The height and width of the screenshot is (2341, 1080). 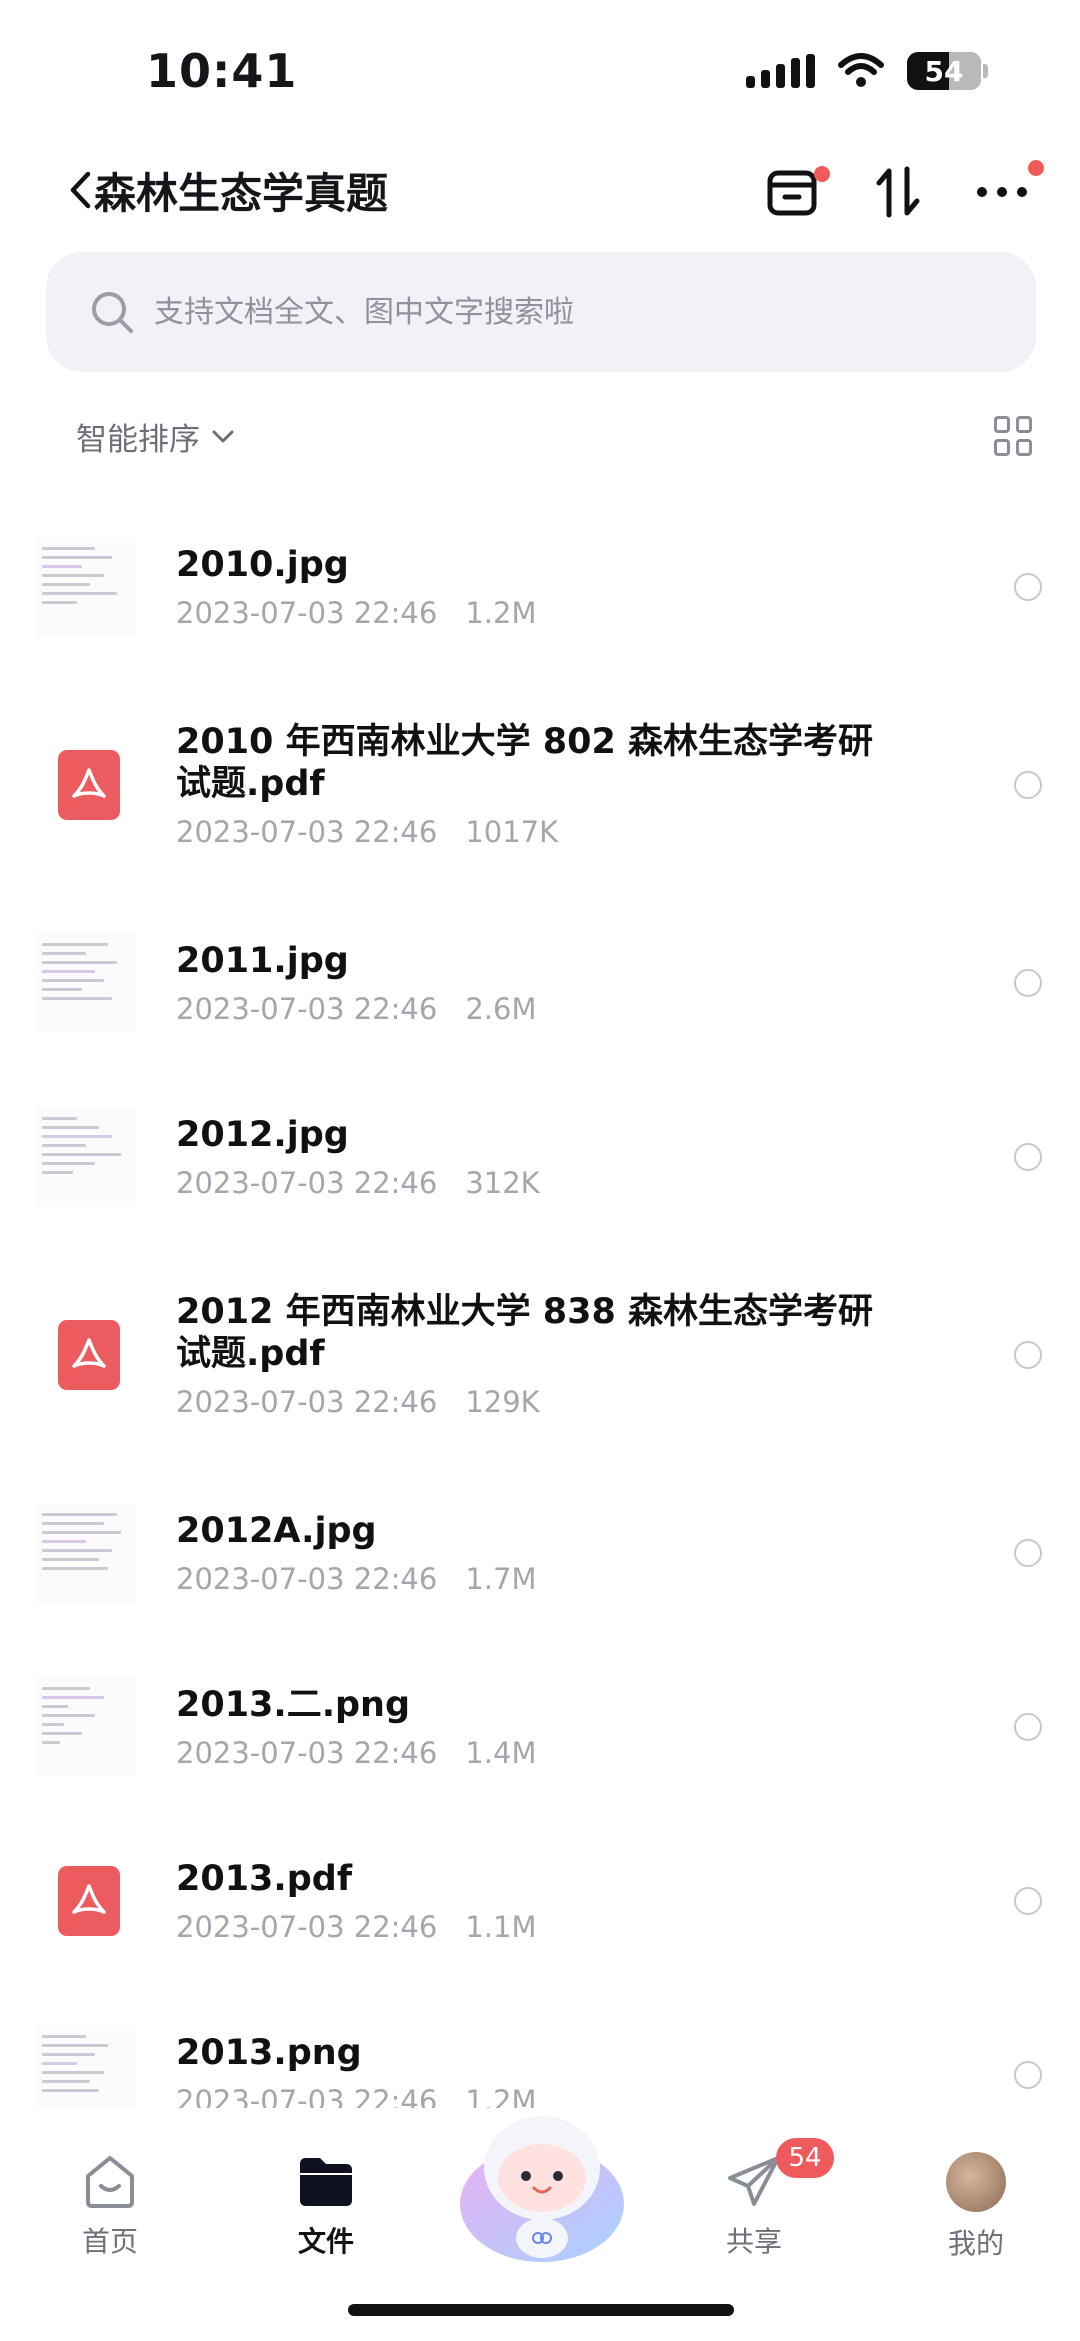 I want to click on file-size: 1017K, so click(x=512, y=832).